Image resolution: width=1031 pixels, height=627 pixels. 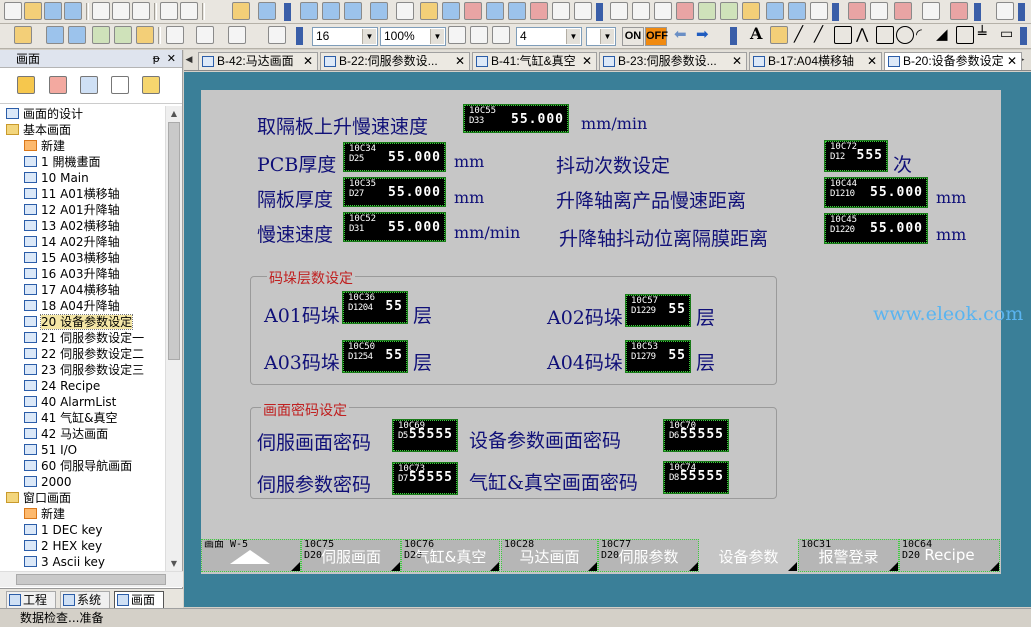 What do you see at coordinates (174, 563) in the screenshot?
I see `scroll-down-icon: ▼` at bounding box center [174, 563].